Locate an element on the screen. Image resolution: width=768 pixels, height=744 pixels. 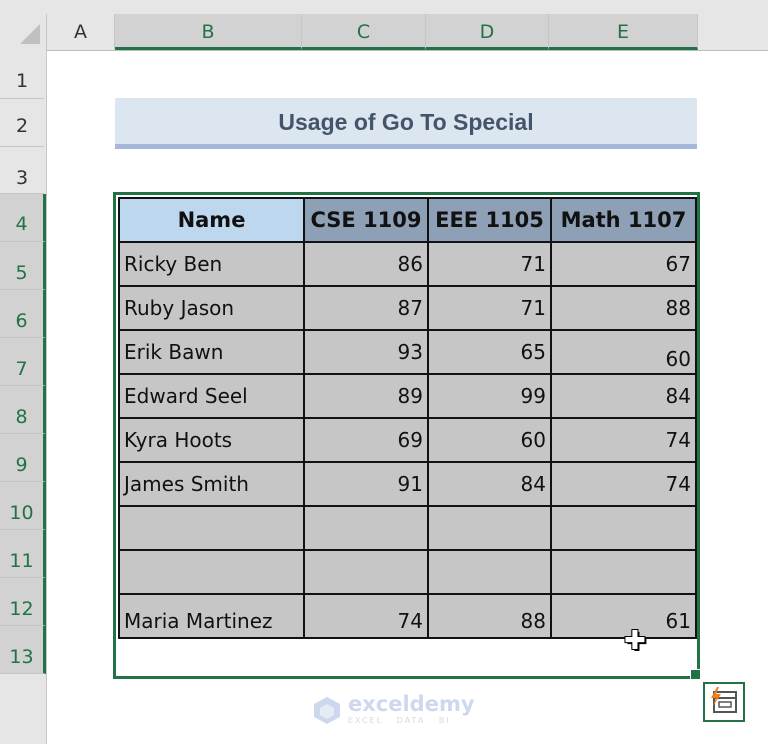
column-header-c: C is located at coordinates (364, 32).